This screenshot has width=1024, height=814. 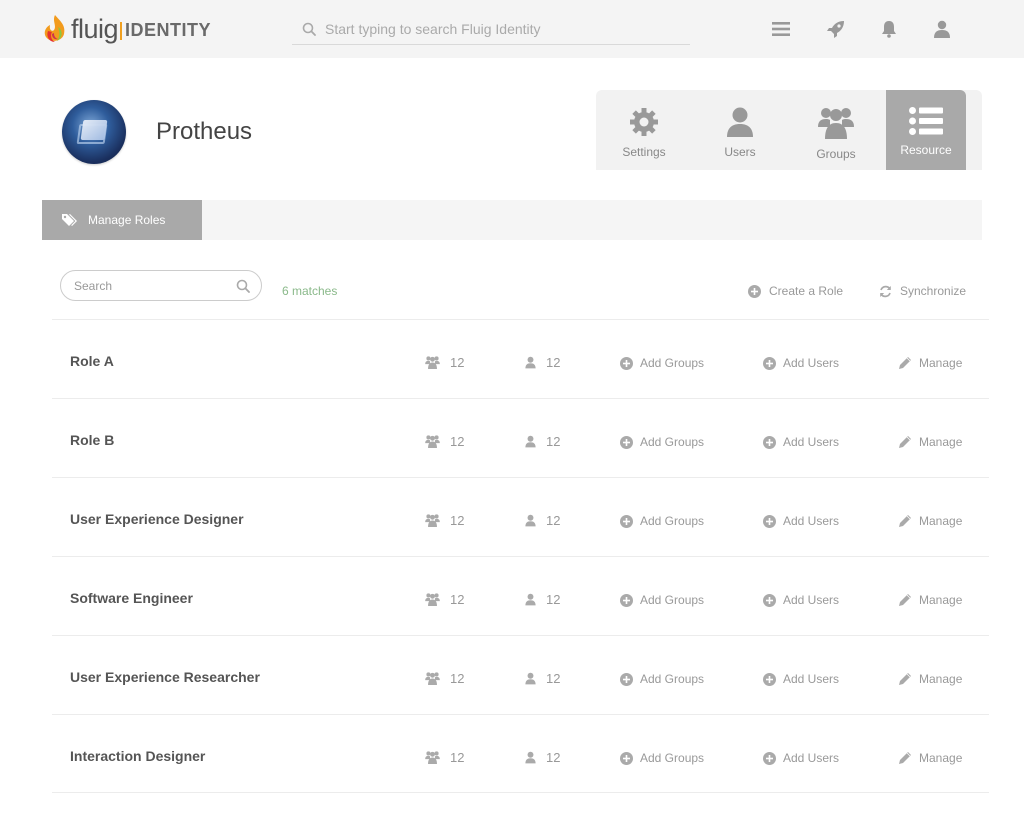 I want to click on role-name: Role B, so click(x=92, y=440).